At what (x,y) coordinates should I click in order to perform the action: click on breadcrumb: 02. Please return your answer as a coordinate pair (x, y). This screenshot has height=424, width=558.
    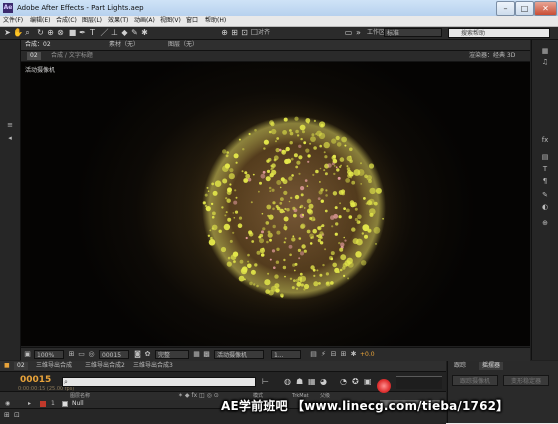
    Looking at the image, I should click on (34, 56).